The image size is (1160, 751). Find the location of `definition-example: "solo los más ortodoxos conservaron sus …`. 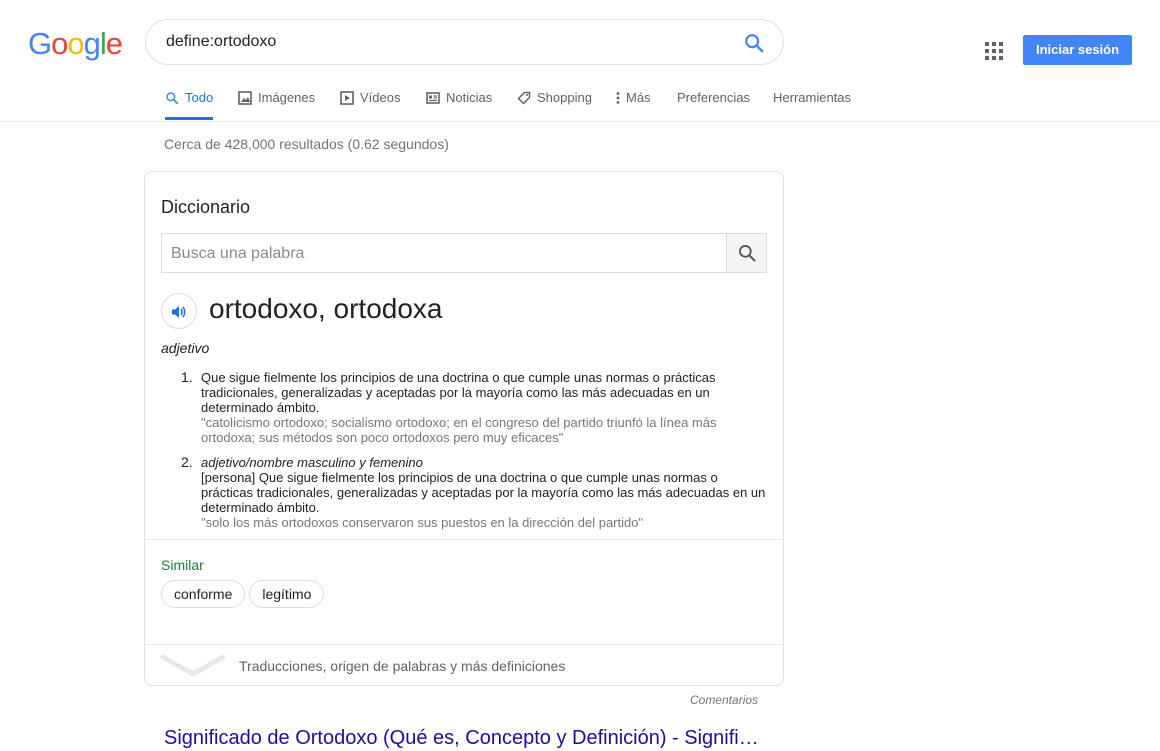

definition-example: "solo los más ortodoxos conservaron sus … is located at coordinates (422, 522).